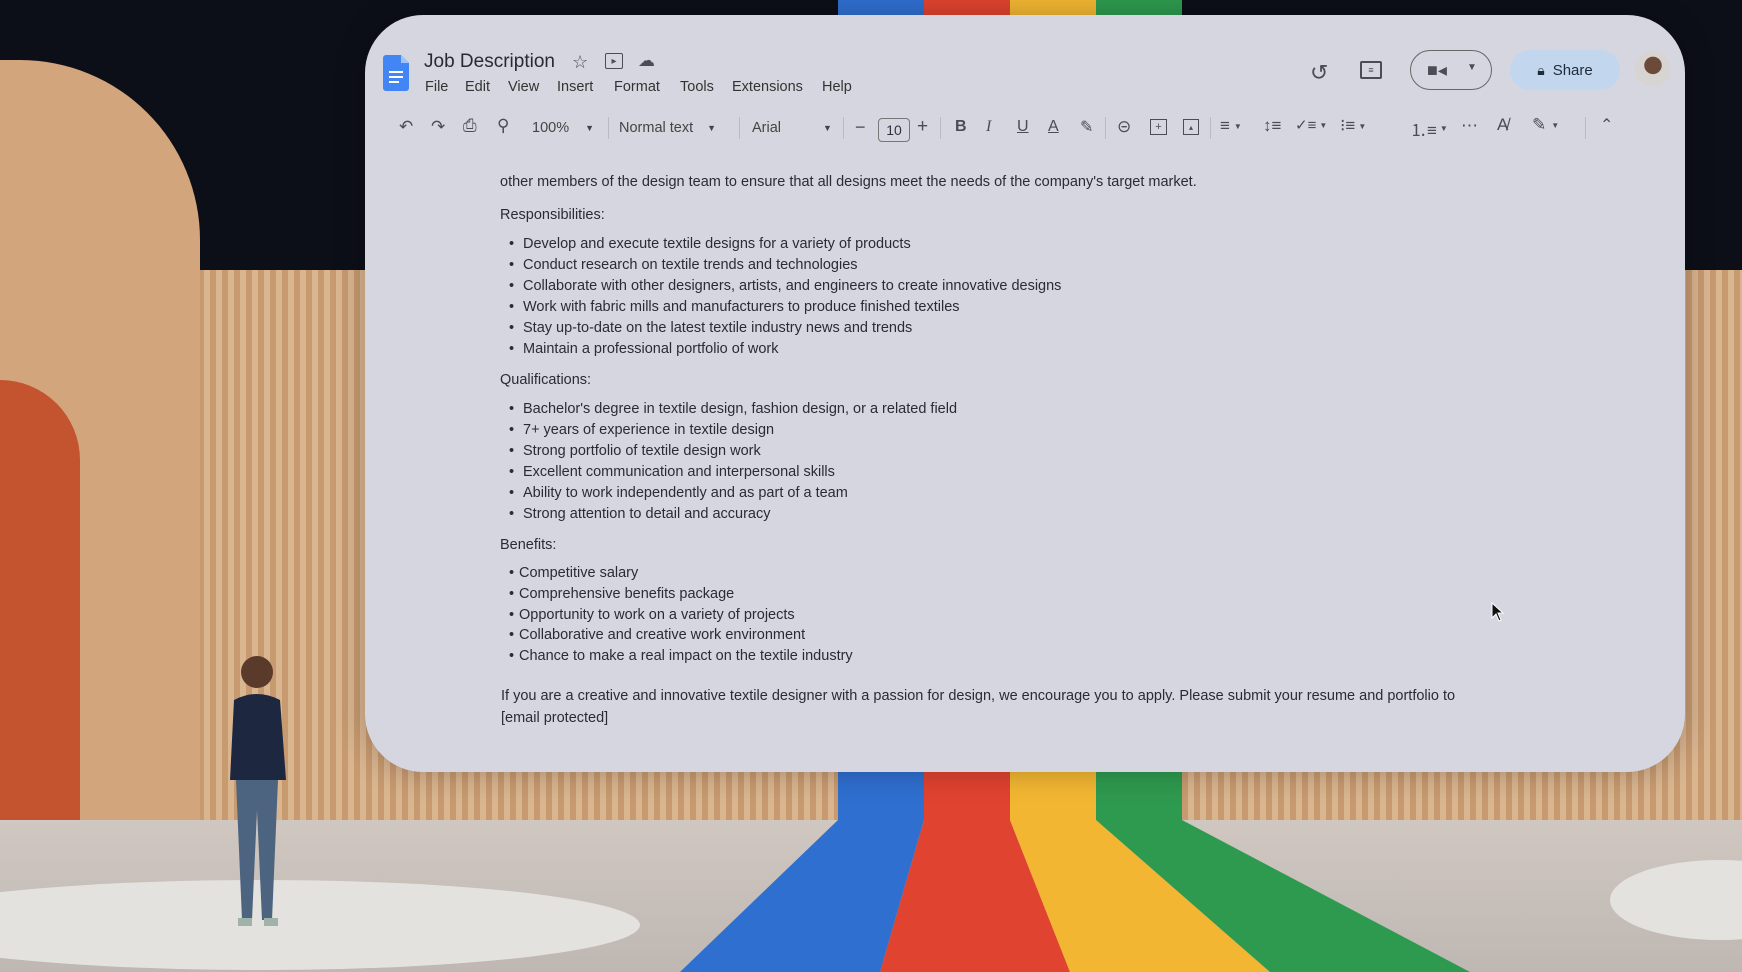 This screenshot has height=972, width=1742. Describe the element at coordinates (1023, 127) in the screenshot. I see `underline-icon: U` at that location.